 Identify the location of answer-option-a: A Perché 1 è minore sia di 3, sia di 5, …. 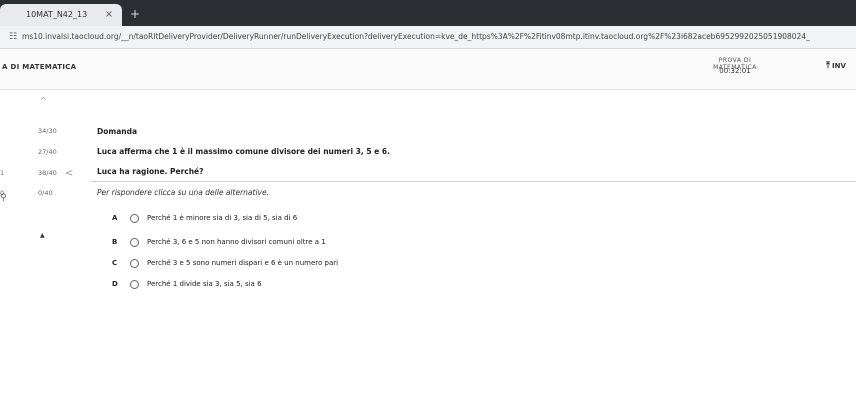
(312, 218).